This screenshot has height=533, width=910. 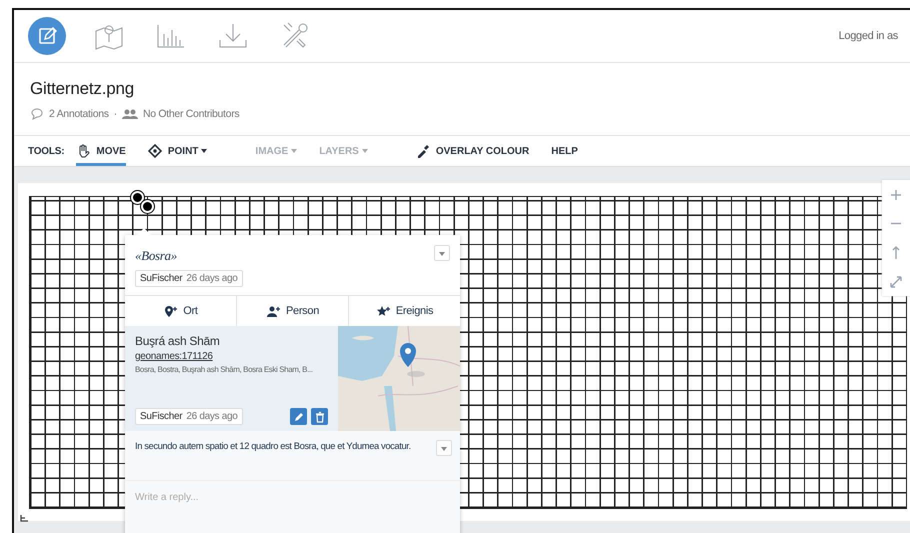 I want to click on star-plus-icon, so click(x=383, y=311).